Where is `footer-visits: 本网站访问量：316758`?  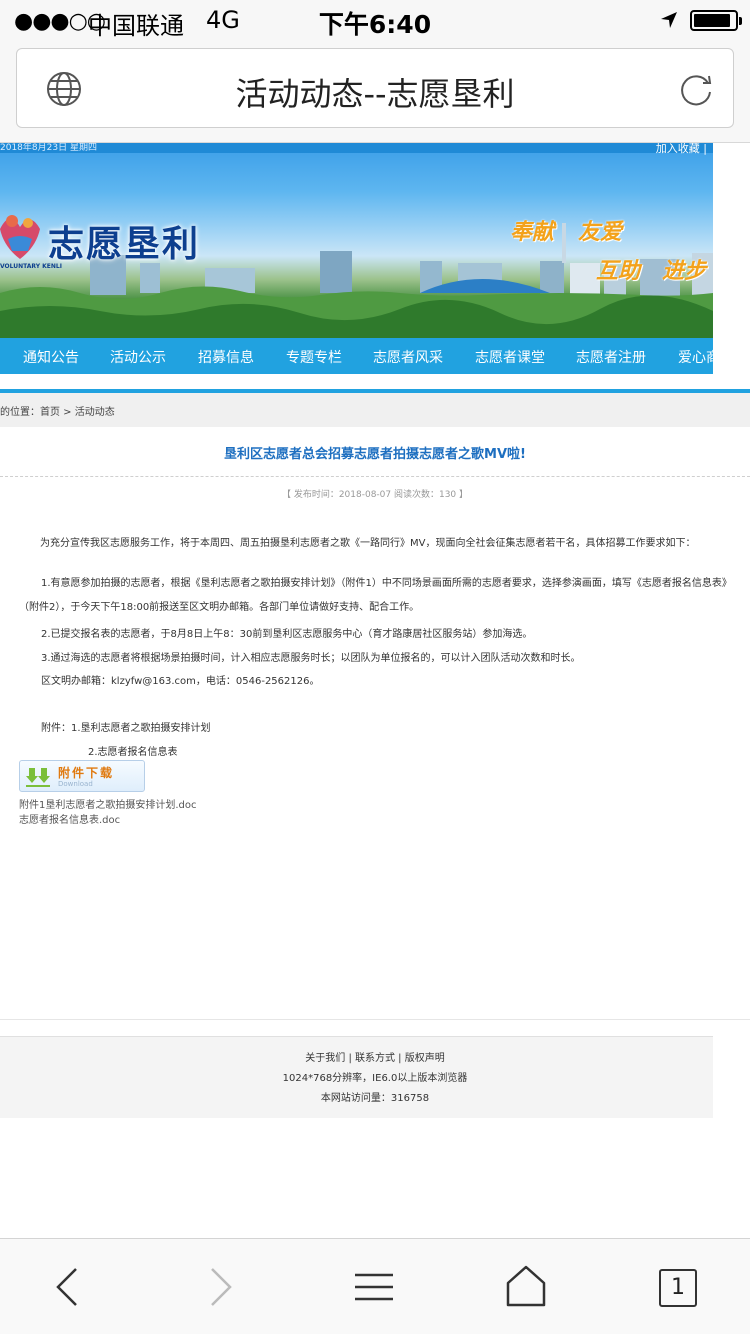
footer-visits: 本网站访问量：316758 is located at coordinates (375, 1098).